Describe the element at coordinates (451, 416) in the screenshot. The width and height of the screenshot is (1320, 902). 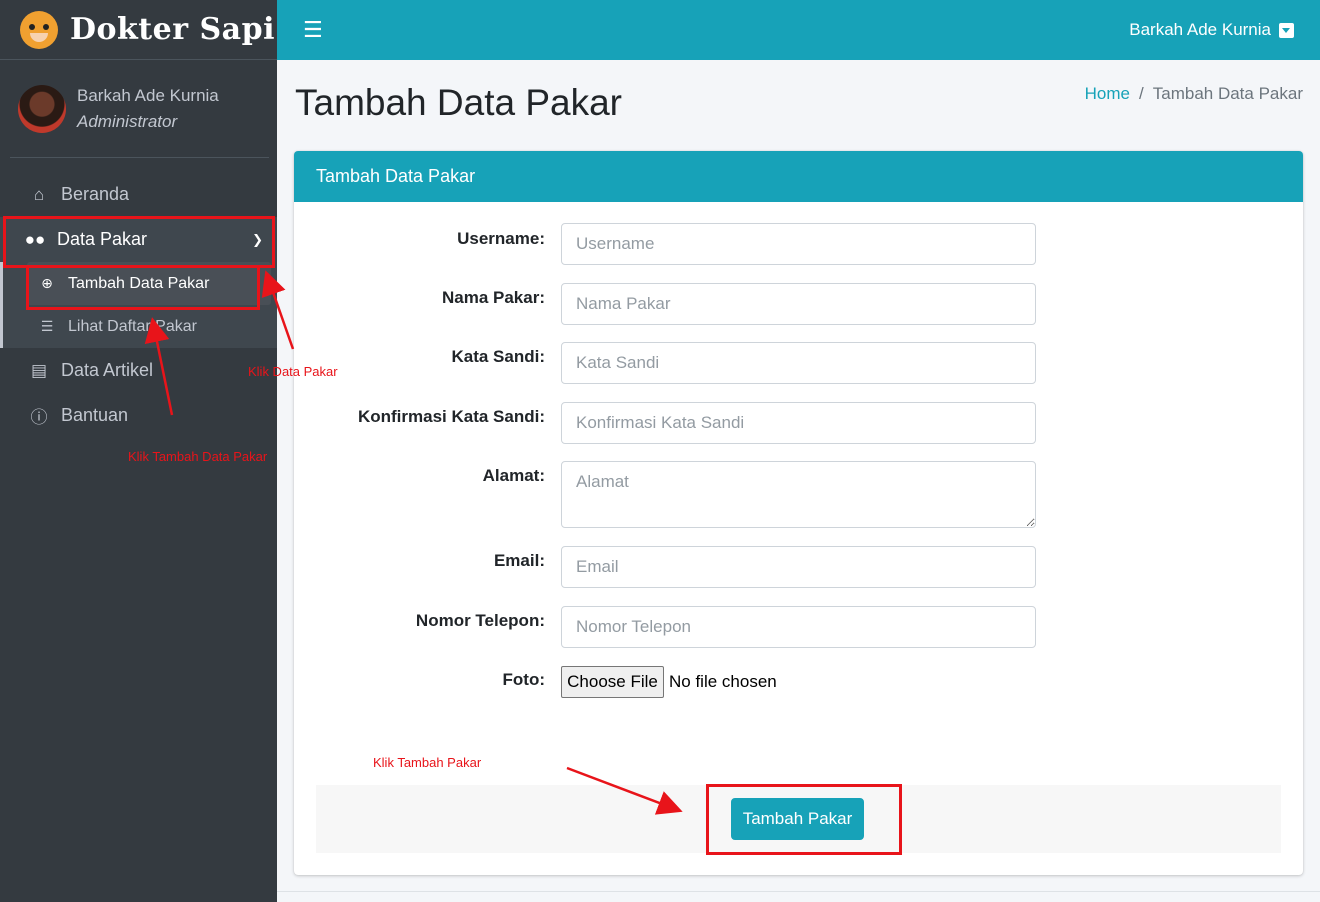
I see `konfirmasi-kata-sandi-label: Konfirmasi Kata Sandi:` at that location.